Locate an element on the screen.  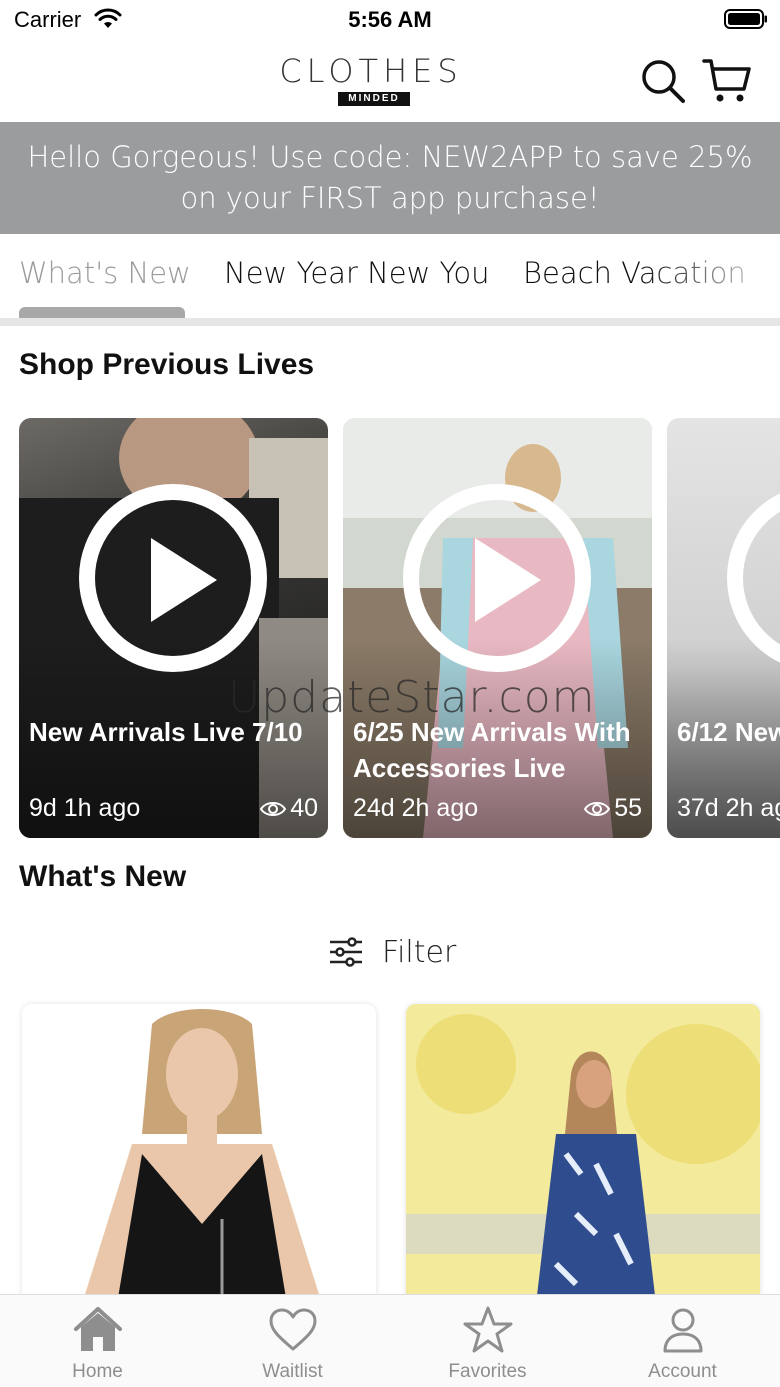
filter-button: Filter is located at coordinates (392, 952).